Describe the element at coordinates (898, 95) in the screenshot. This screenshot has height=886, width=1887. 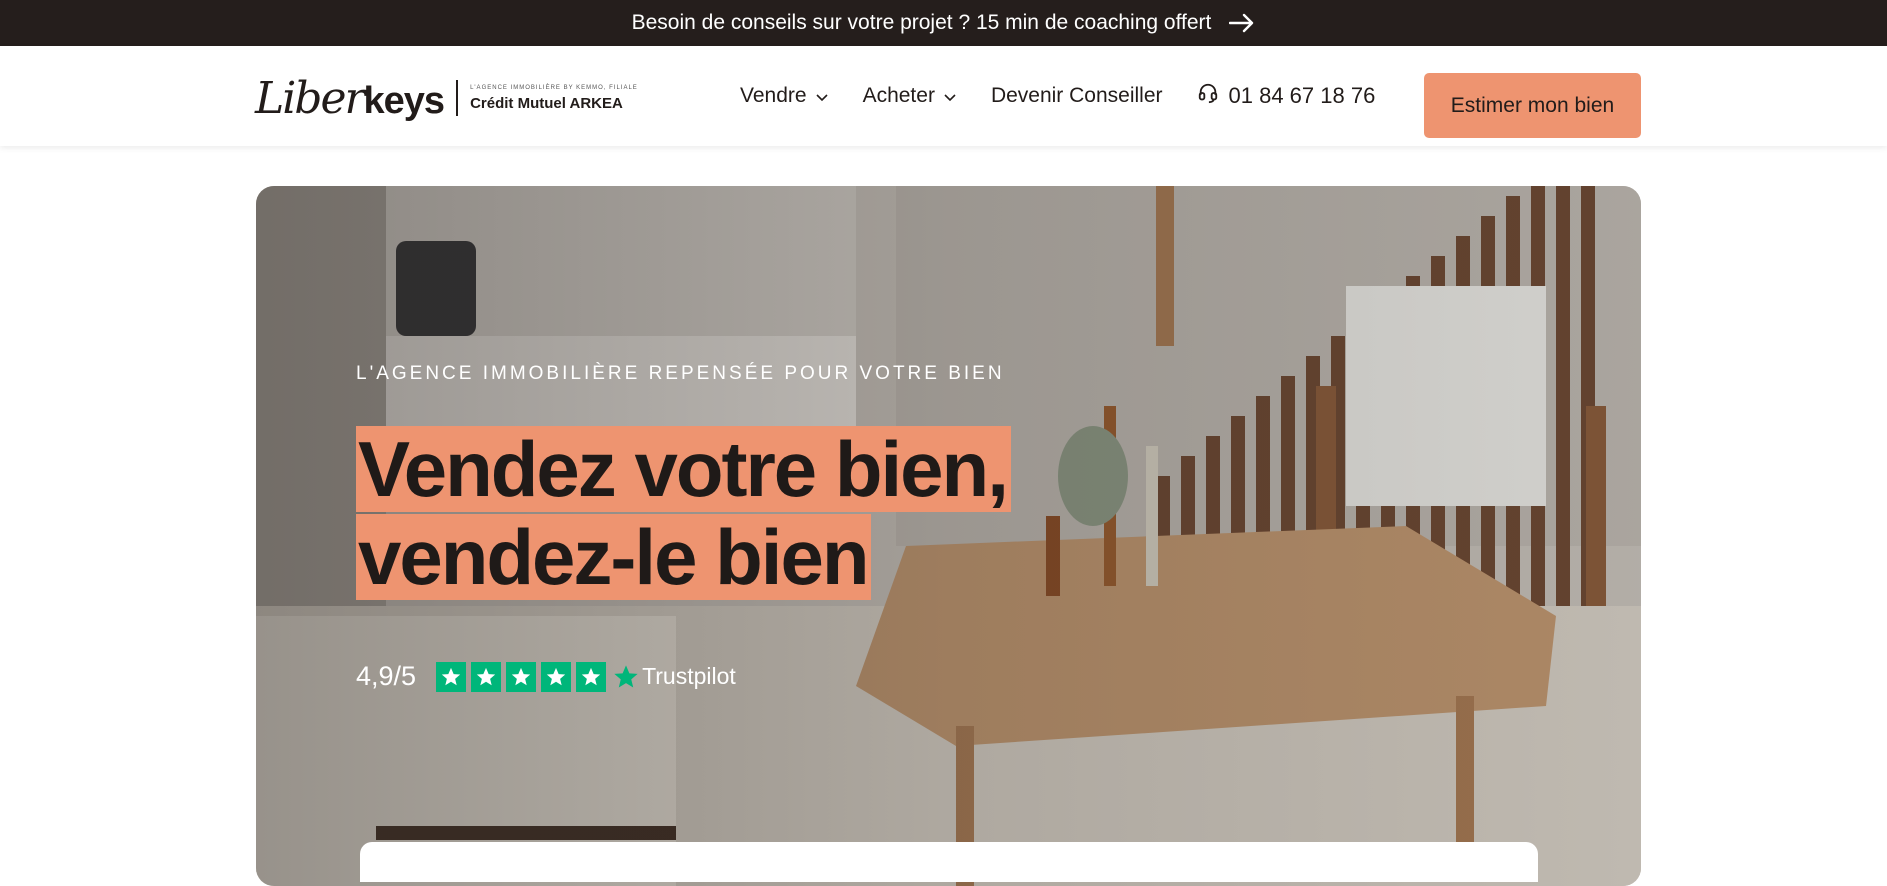
I see `nav-label: Acheter` at that location.